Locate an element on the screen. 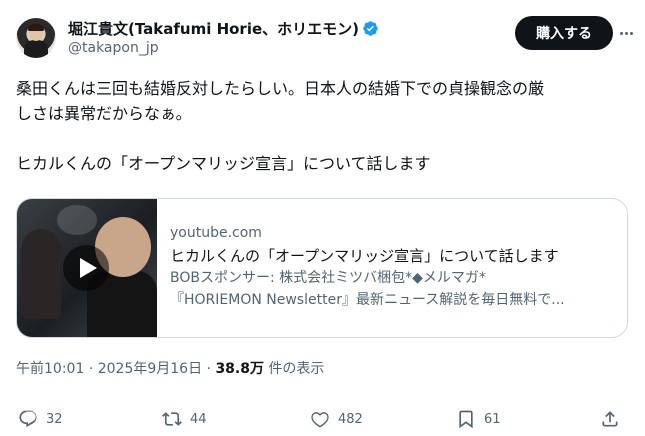  bookmark-count: 61 is located at coordinates (492, 419).